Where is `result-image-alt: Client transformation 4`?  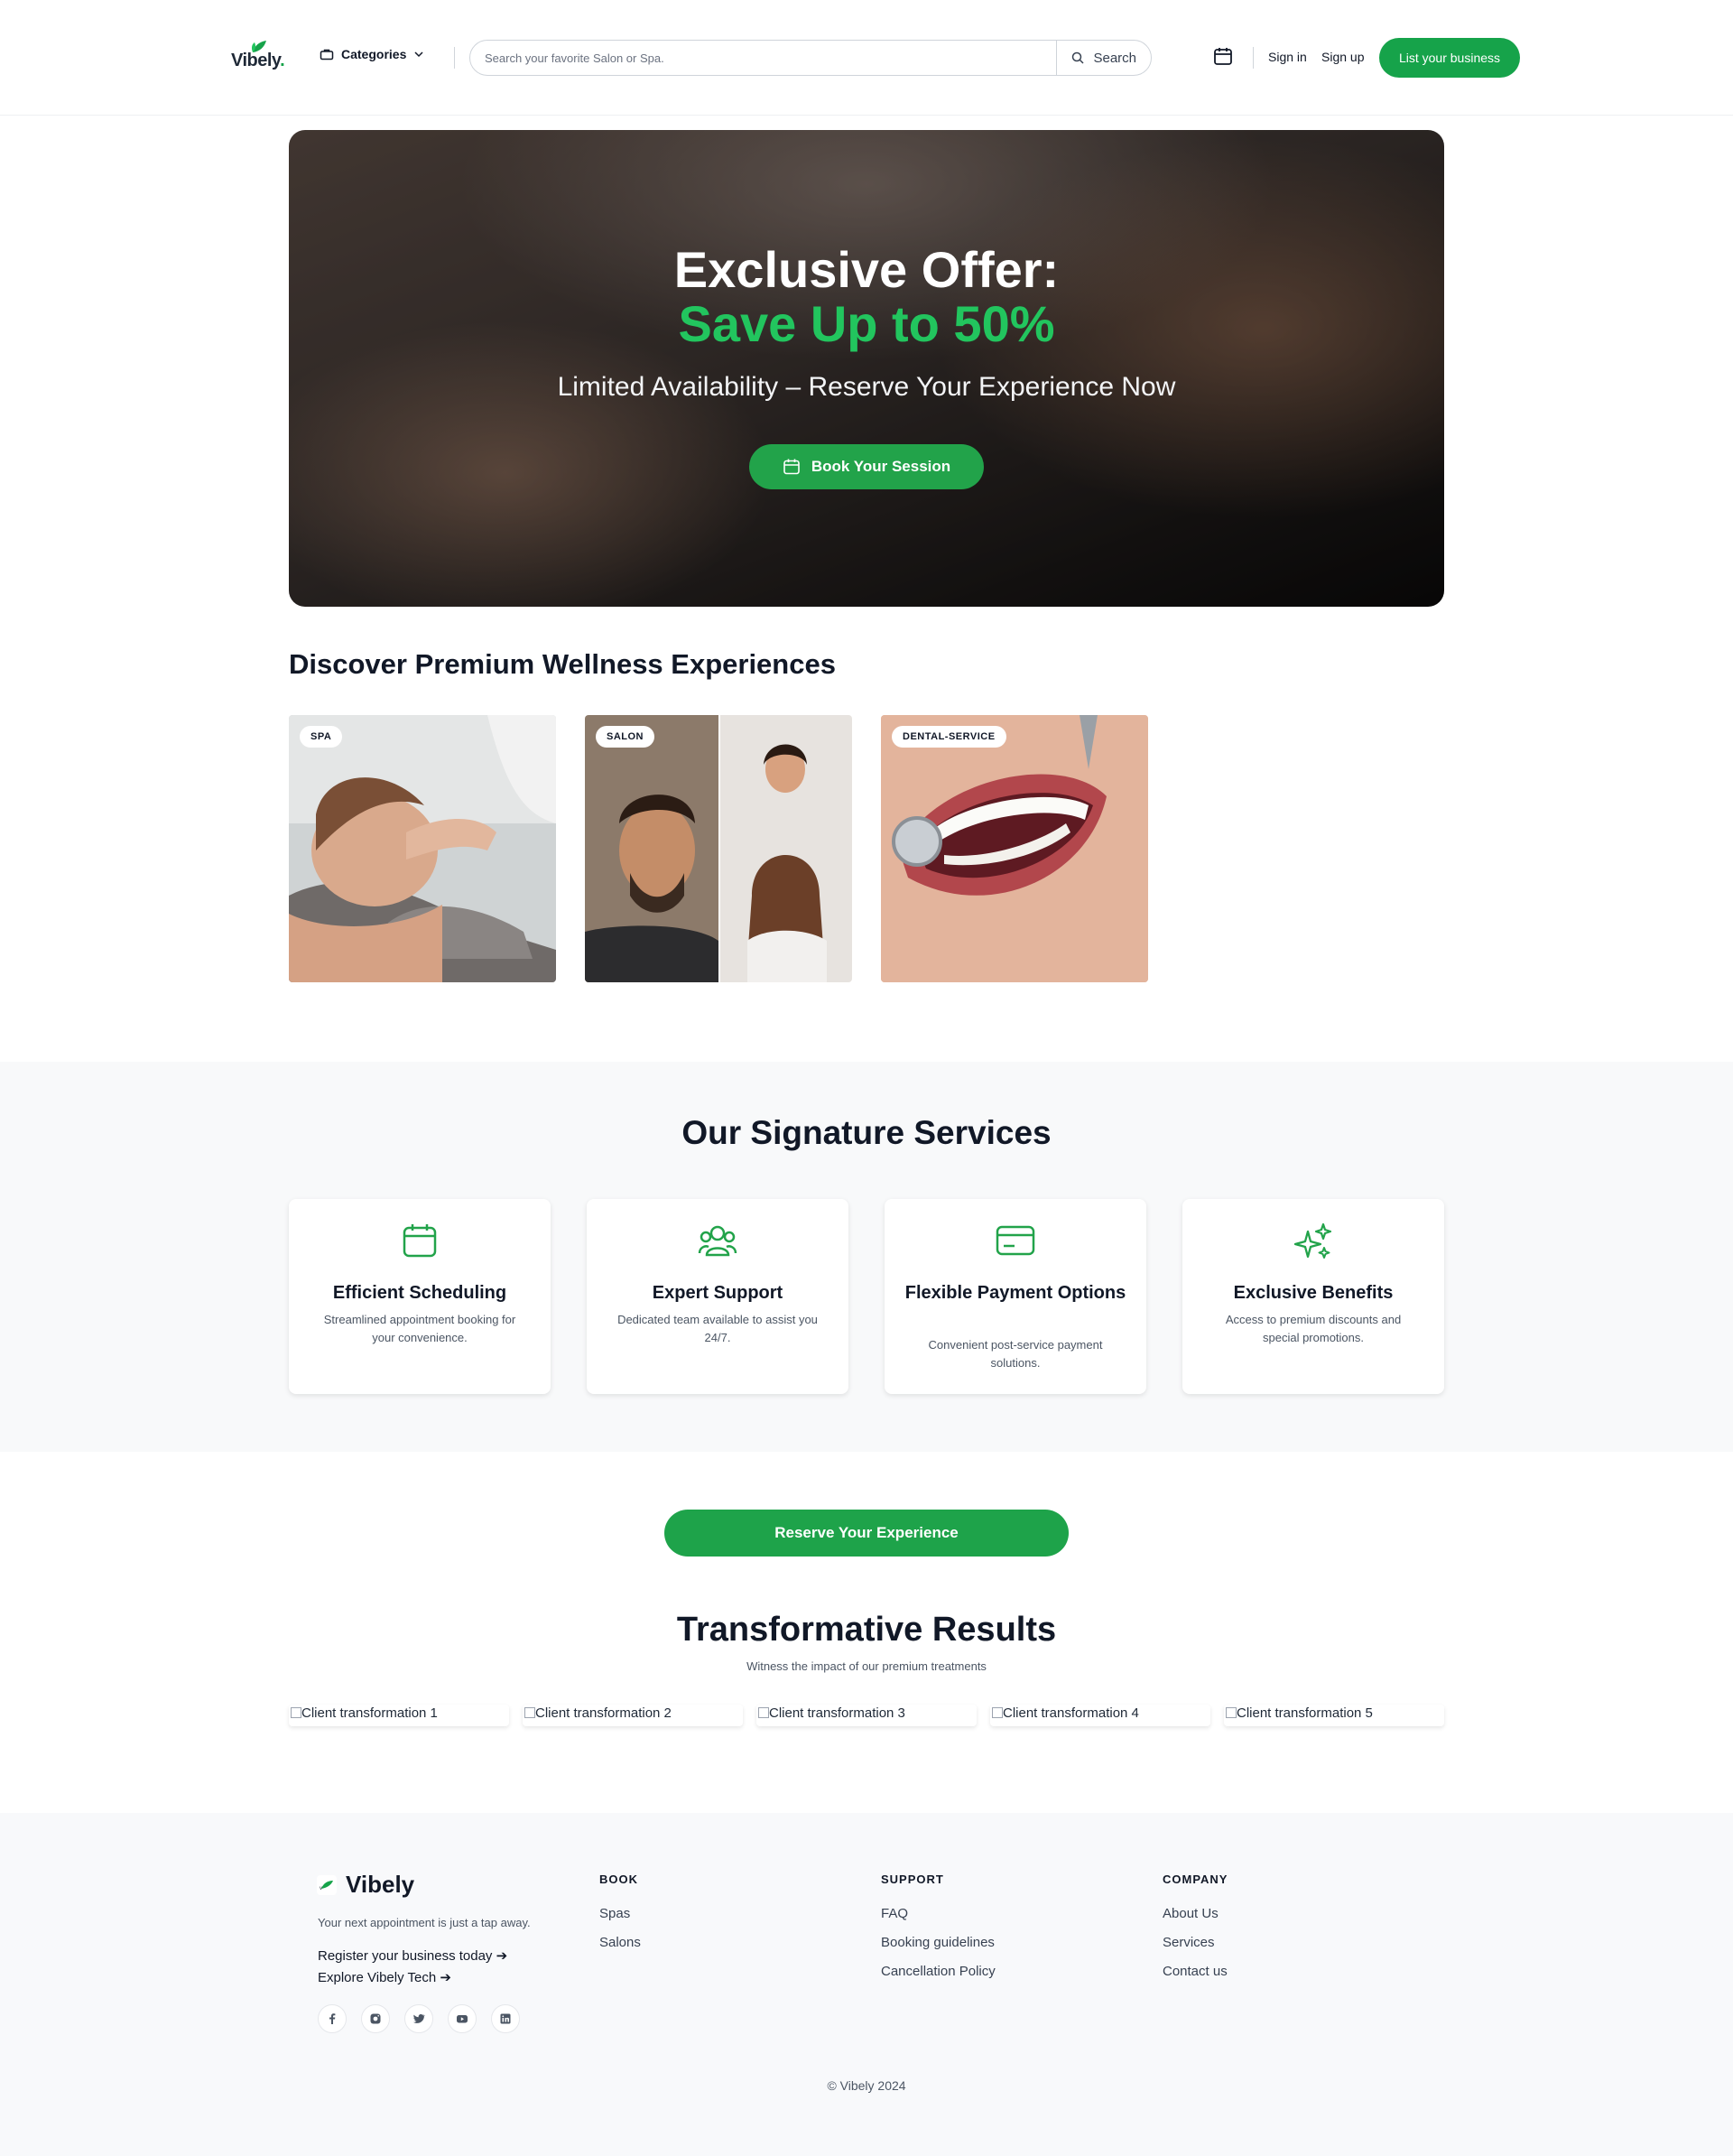 result-image-alt: Client transformation 4 is located at coordinates (1071, 1713).